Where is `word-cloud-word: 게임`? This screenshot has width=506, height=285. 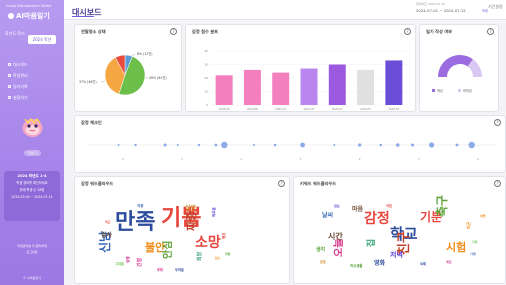
word-cloud-word: 게임 is located at coordinates (449, 261).